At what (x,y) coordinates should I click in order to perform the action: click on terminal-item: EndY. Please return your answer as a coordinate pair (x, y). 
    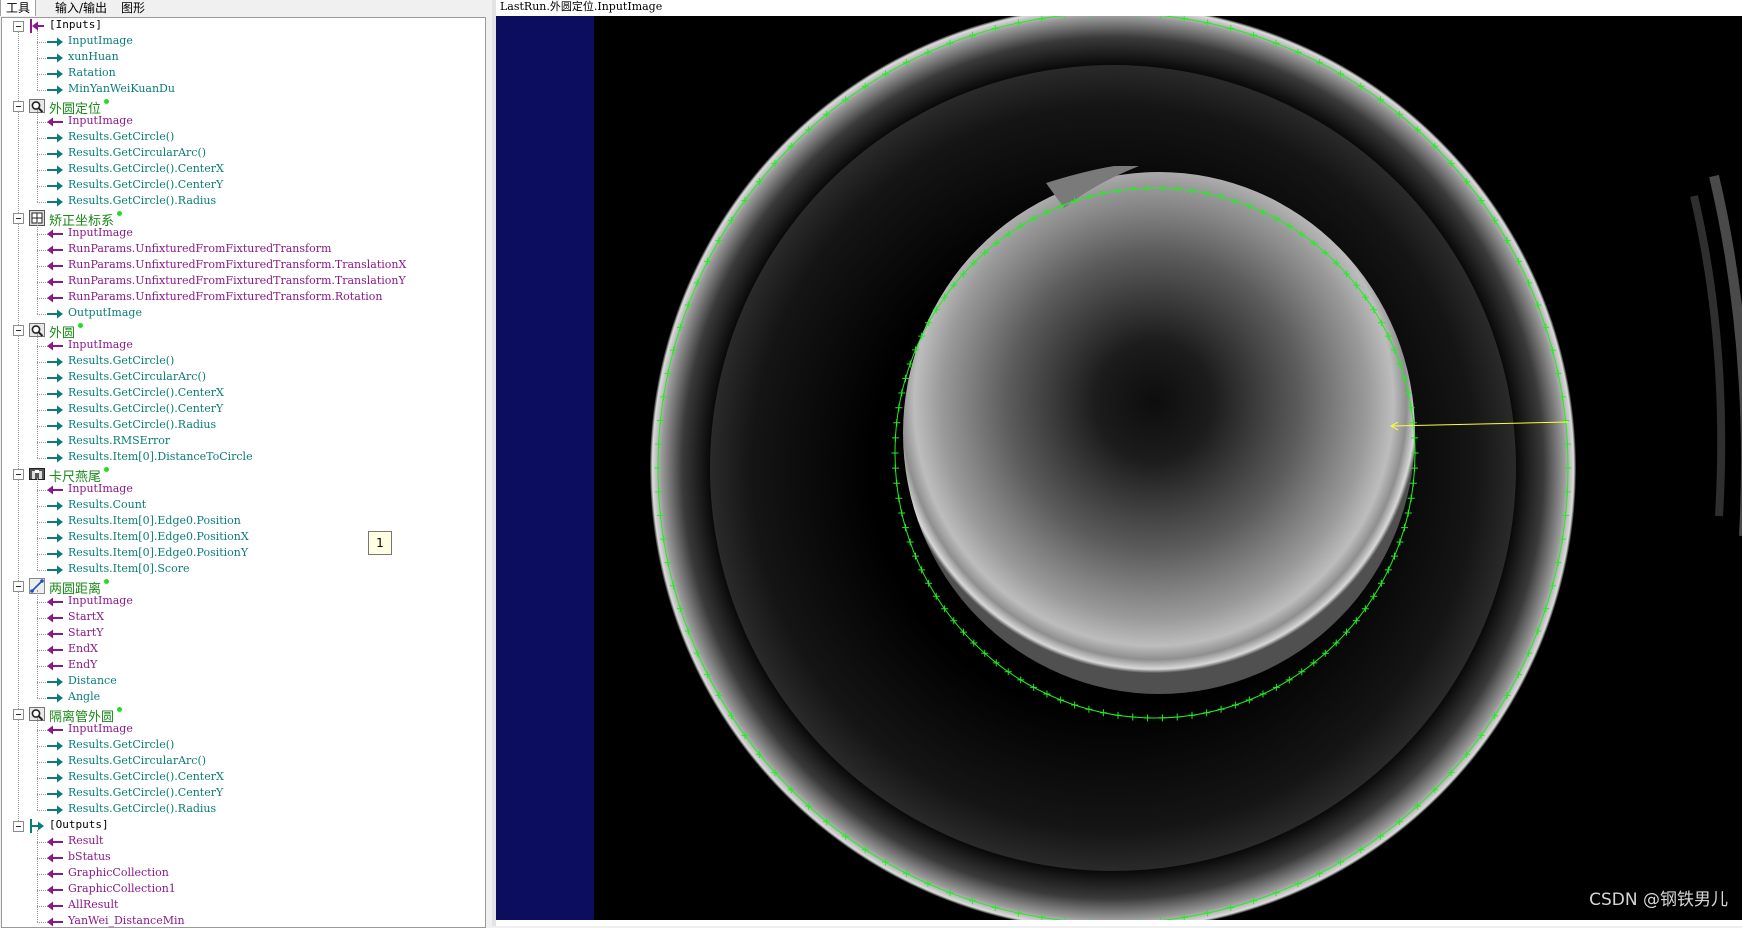
    Looking at the image, I should click on (82, 664).